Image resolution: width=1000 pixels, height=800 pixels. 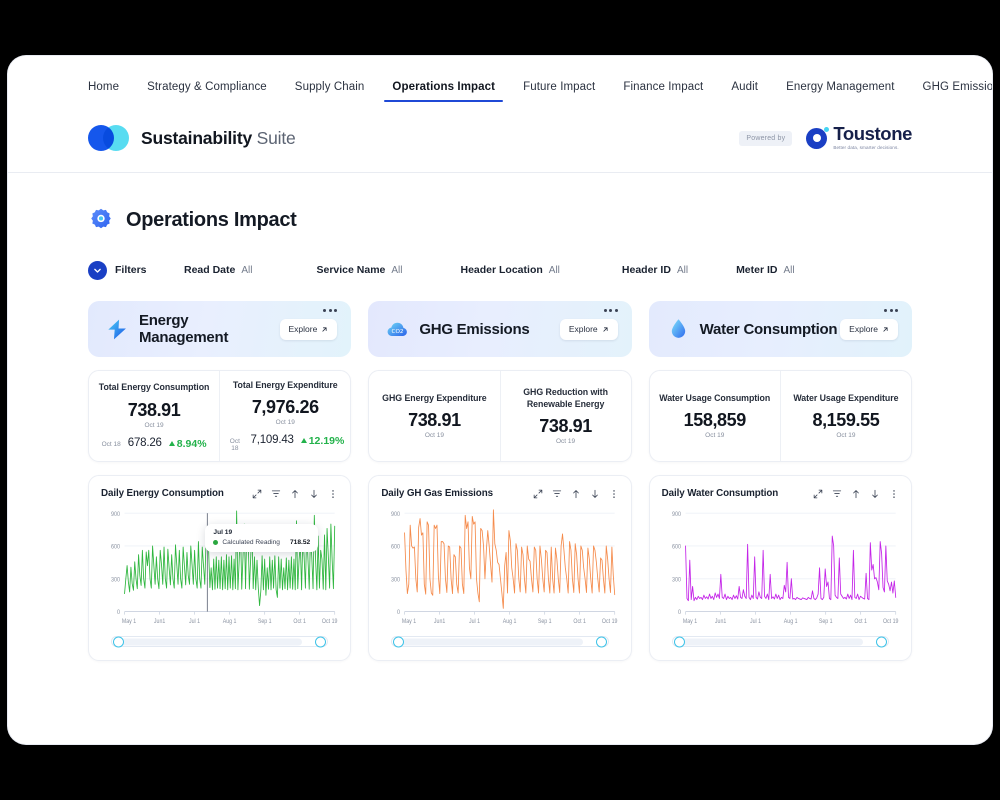 What do you see at coordinates (780, 329) in the screenshot?
I see `section-header-water: Water Consumption Explore` at bounding box center [780, 329].